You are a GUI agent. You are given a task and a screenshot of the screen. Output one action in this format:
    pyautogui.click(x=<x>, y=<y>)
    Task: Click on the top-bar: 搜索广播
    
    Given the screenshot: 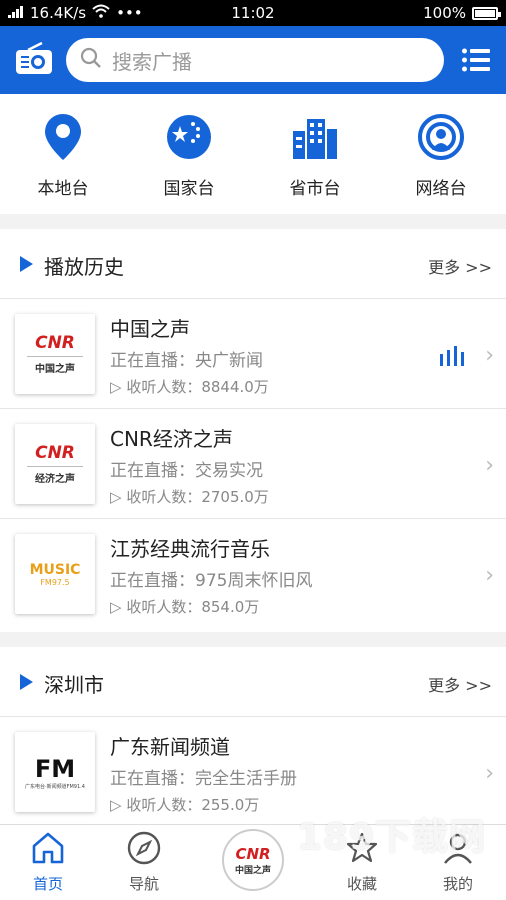 What is the action you would take?
    pyautogui.click(x=253, y=60)
    